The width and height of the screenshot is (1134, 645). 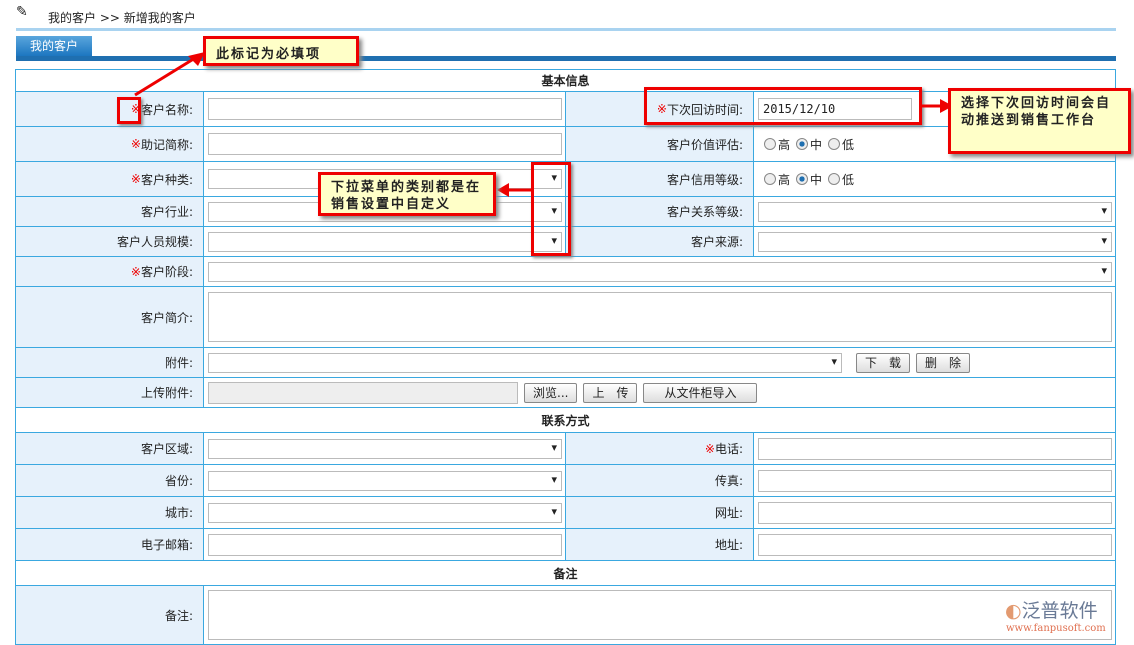 What do you see at coordinates (659, 241) in the screenshot?
I see `label-source: 客户来源:` at bounding box center [659, 241].